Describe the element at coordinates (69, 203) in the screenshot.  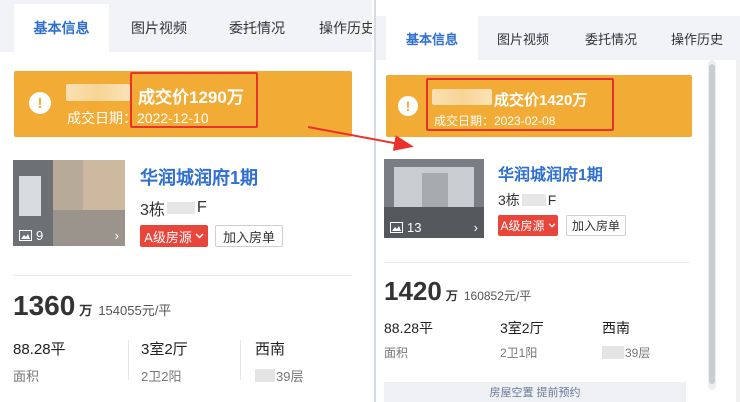
I see `property-photo: 9 ›` at that location.